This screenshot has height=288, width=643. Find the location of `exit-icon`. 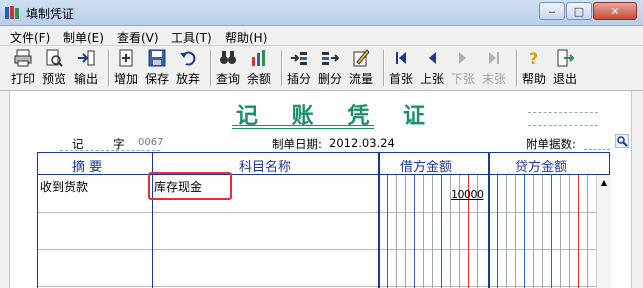

exit-icon is located at coordinates (566, 58).